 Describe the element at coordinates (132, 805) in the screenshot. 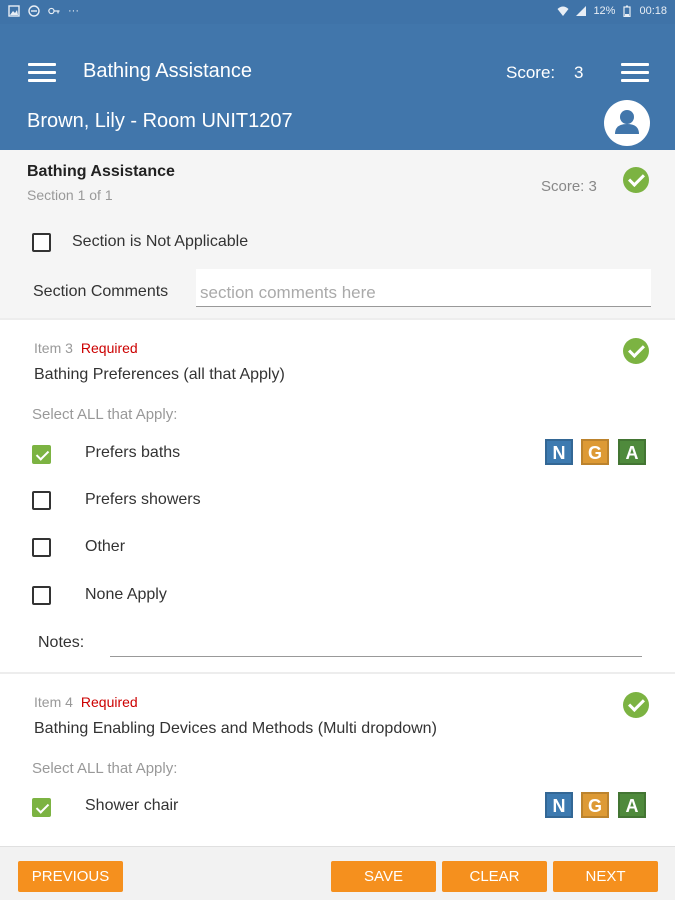

I see `option-label-shower-chair: Shower chair` at that location.